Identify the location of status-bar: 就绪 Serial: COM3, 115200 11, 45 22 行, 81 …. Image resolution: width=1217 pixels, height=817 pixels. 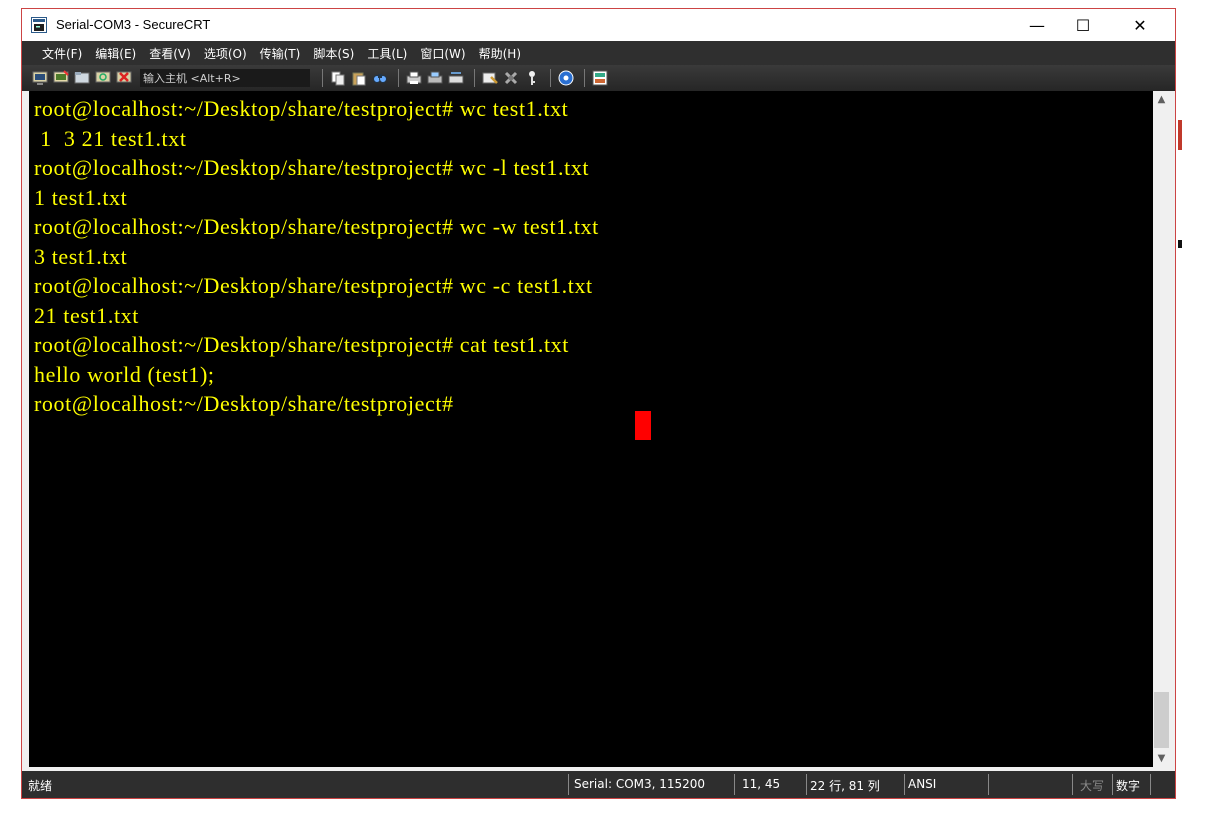
(598, 784).